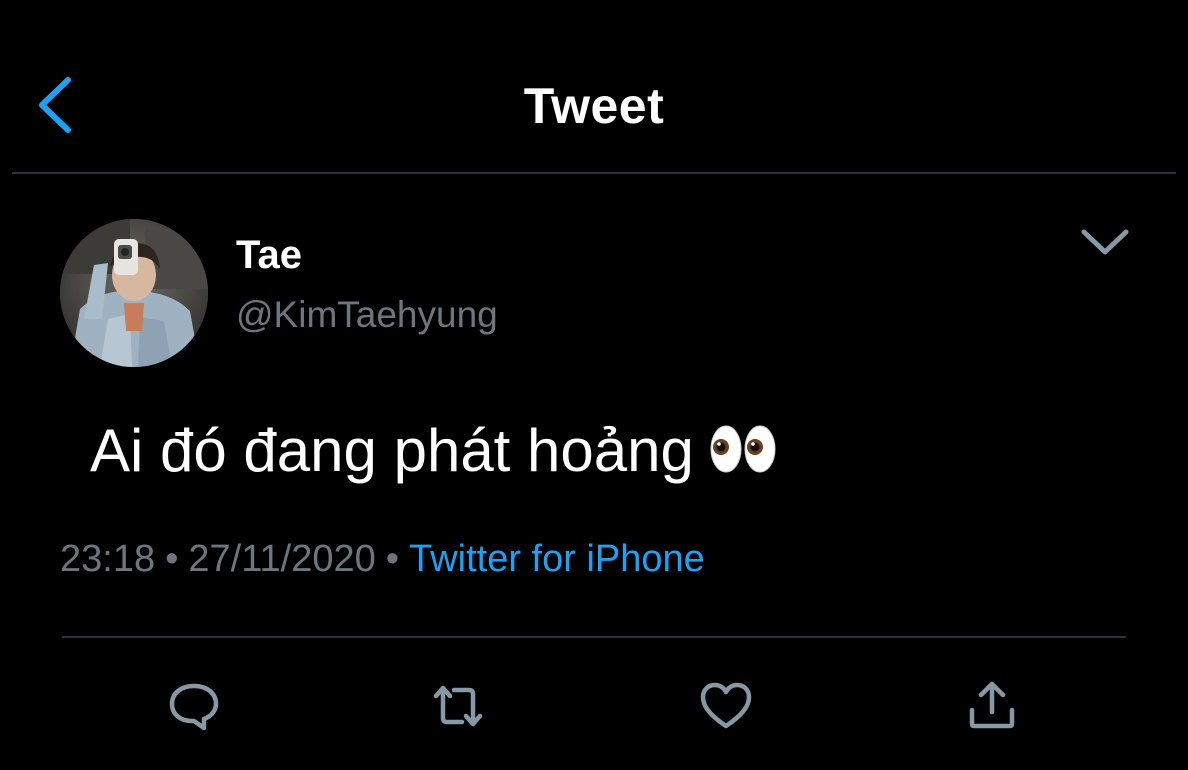  I want to click on reply-icon, so click(194, 707).